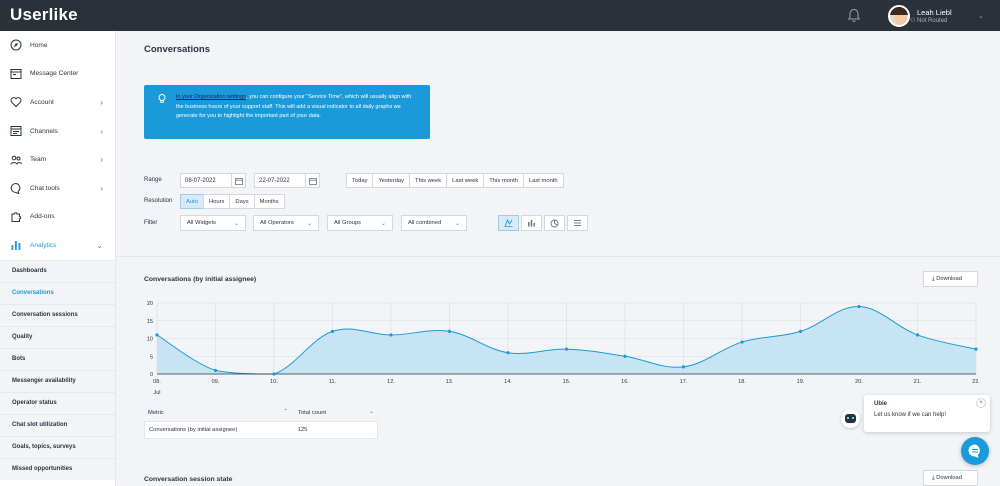 The width and height of the screenshot is (1000, 486). I want to click on organization-settings-link: In your Organization settings, so click(211, 97).